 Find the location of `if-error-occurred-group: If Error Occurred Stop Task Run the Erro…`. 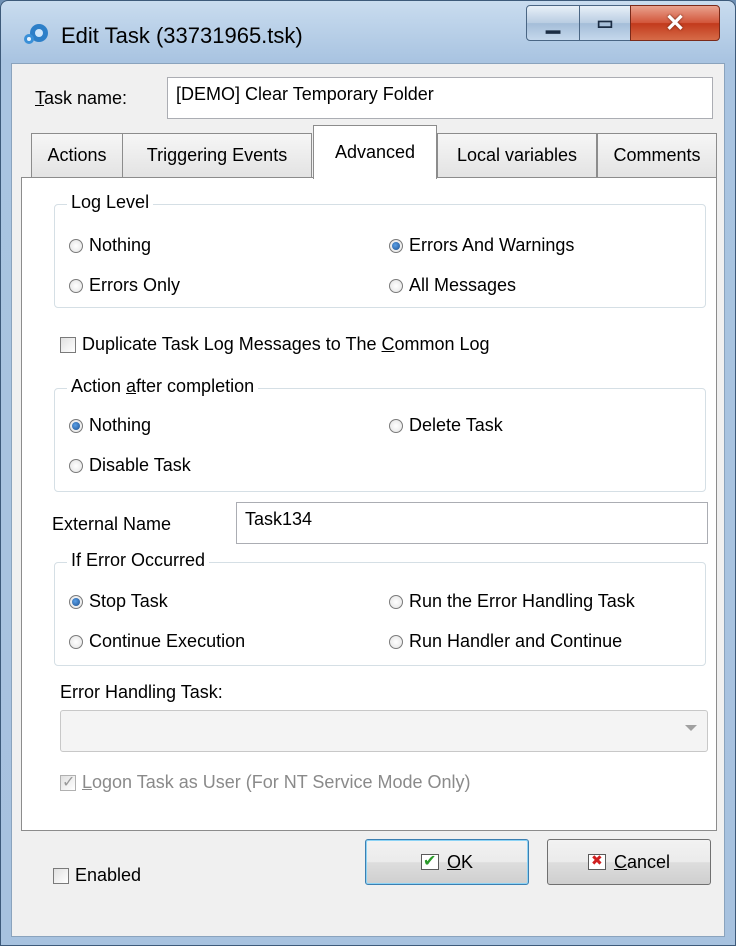

if-error-occurred-group: If Error Occurred Stop Task Run the Erro… is located at coordinates (380, 608).